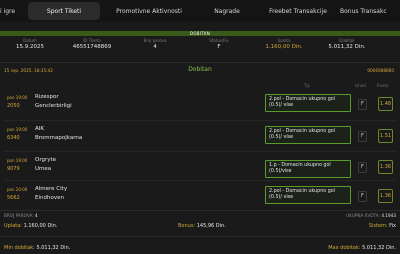 The width and height of the screenshot is (400, 254). What do you see at coordinates (28, 70) in the screenshot?
I see `ticket-datetime: 15 sep. 2025, 18:35:42` at bounding box center [28, 70].